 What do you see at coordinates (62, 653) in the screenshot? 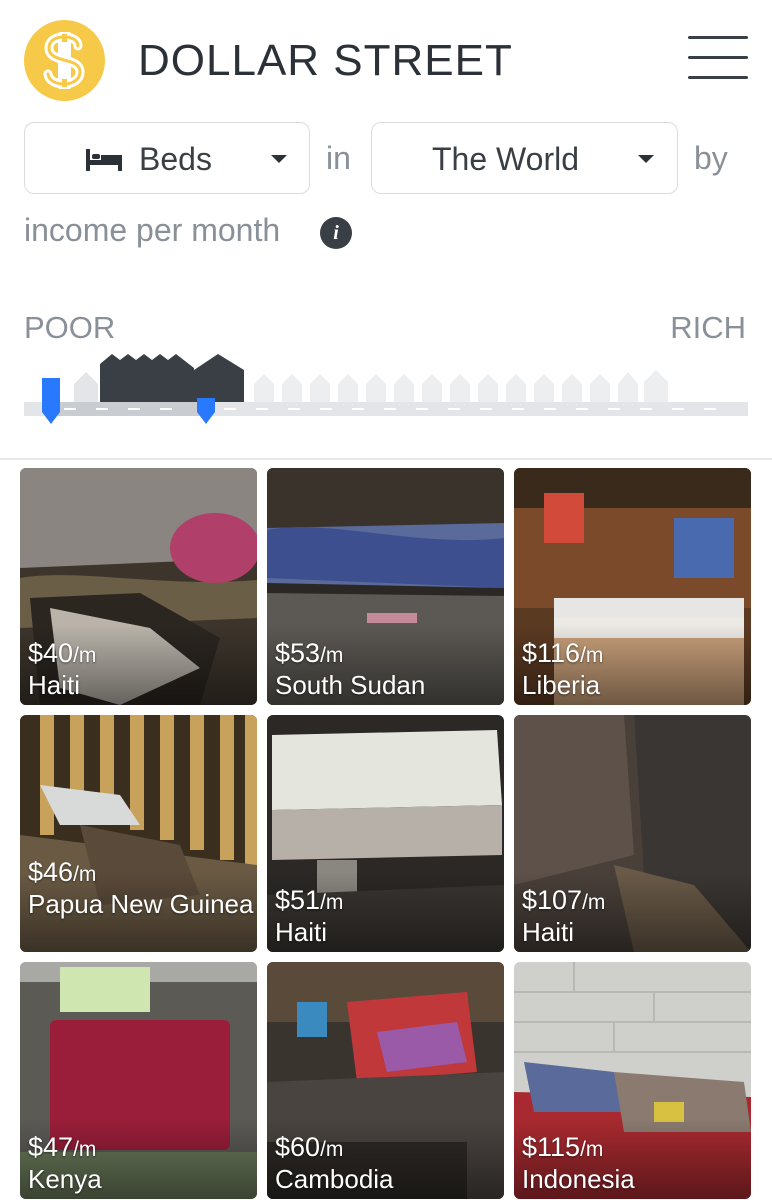
I see `income-label: $40/m` at bounding box center [62, 653].